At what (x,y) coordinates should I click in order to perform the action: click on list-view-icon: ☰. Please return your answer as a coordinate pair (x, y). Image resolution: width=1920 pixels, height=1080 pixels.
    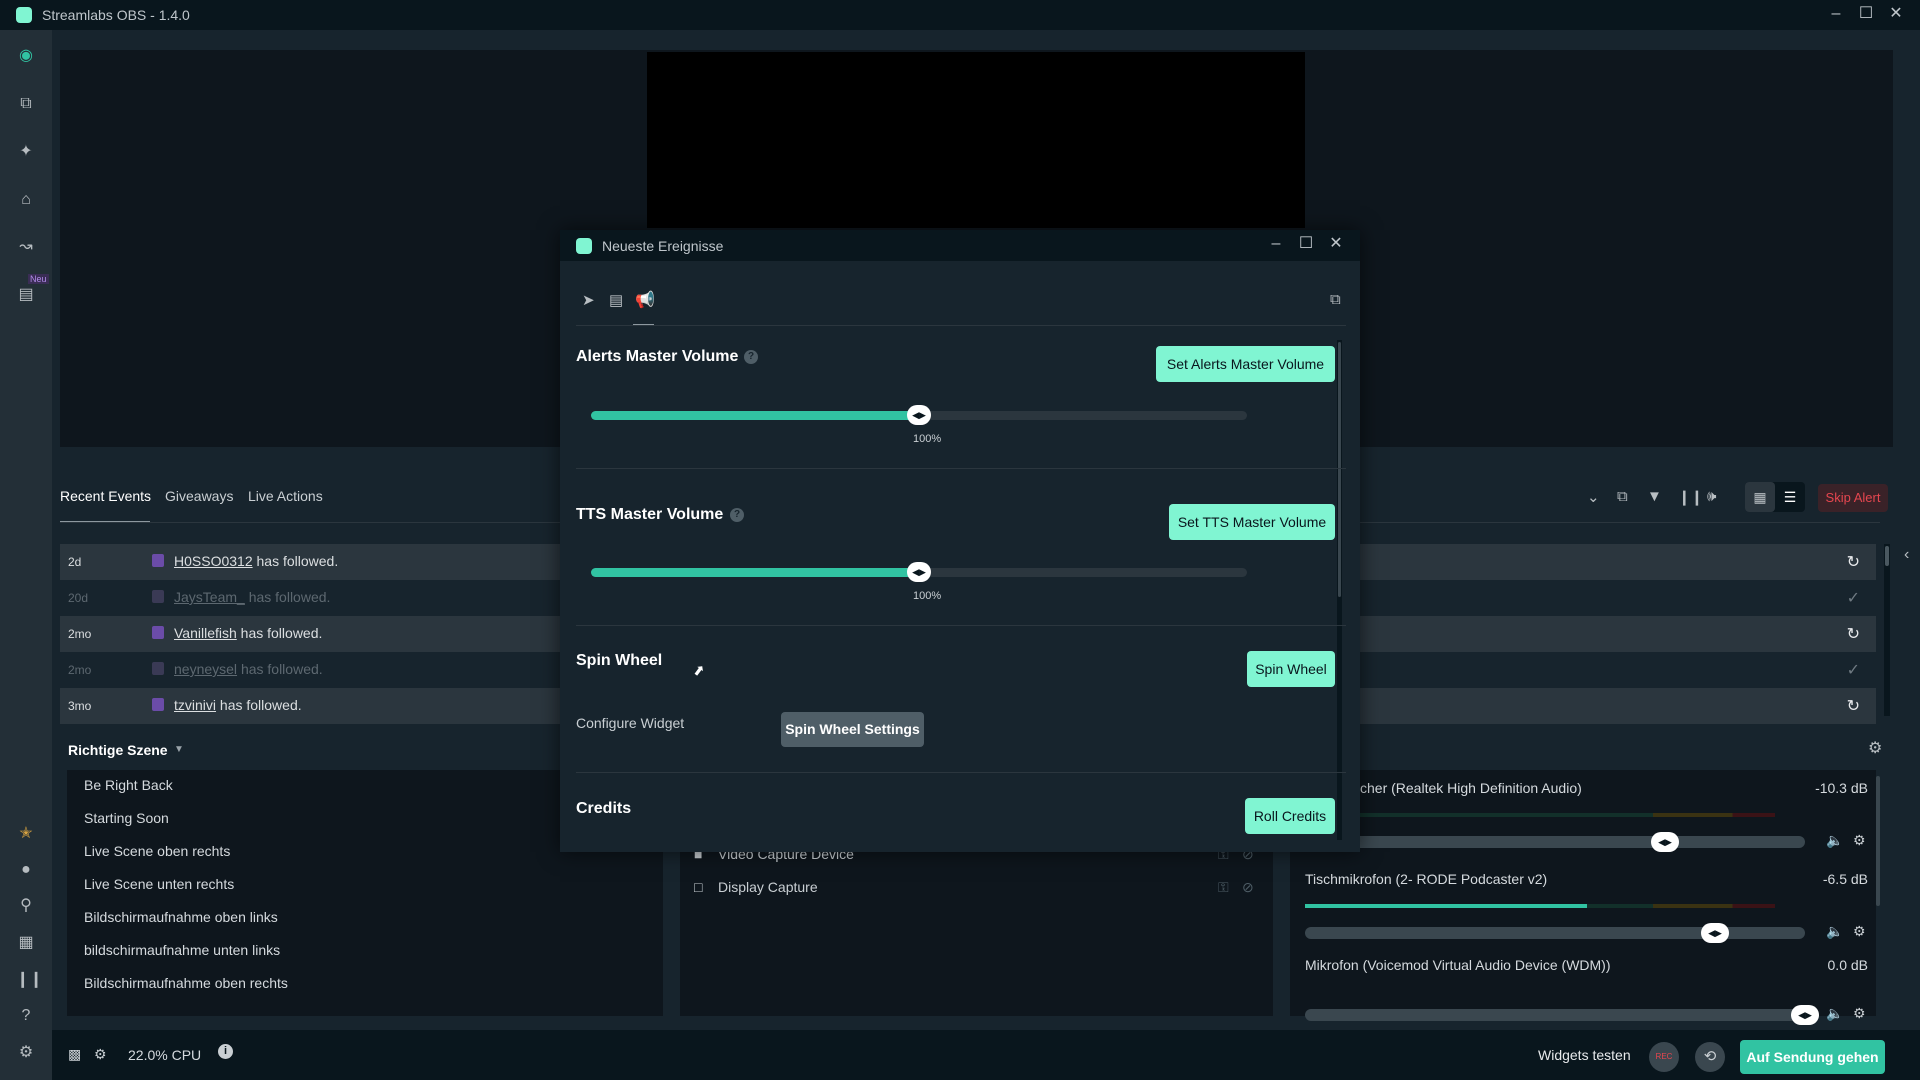
    Looking at the image, I should click on (1790, 497).